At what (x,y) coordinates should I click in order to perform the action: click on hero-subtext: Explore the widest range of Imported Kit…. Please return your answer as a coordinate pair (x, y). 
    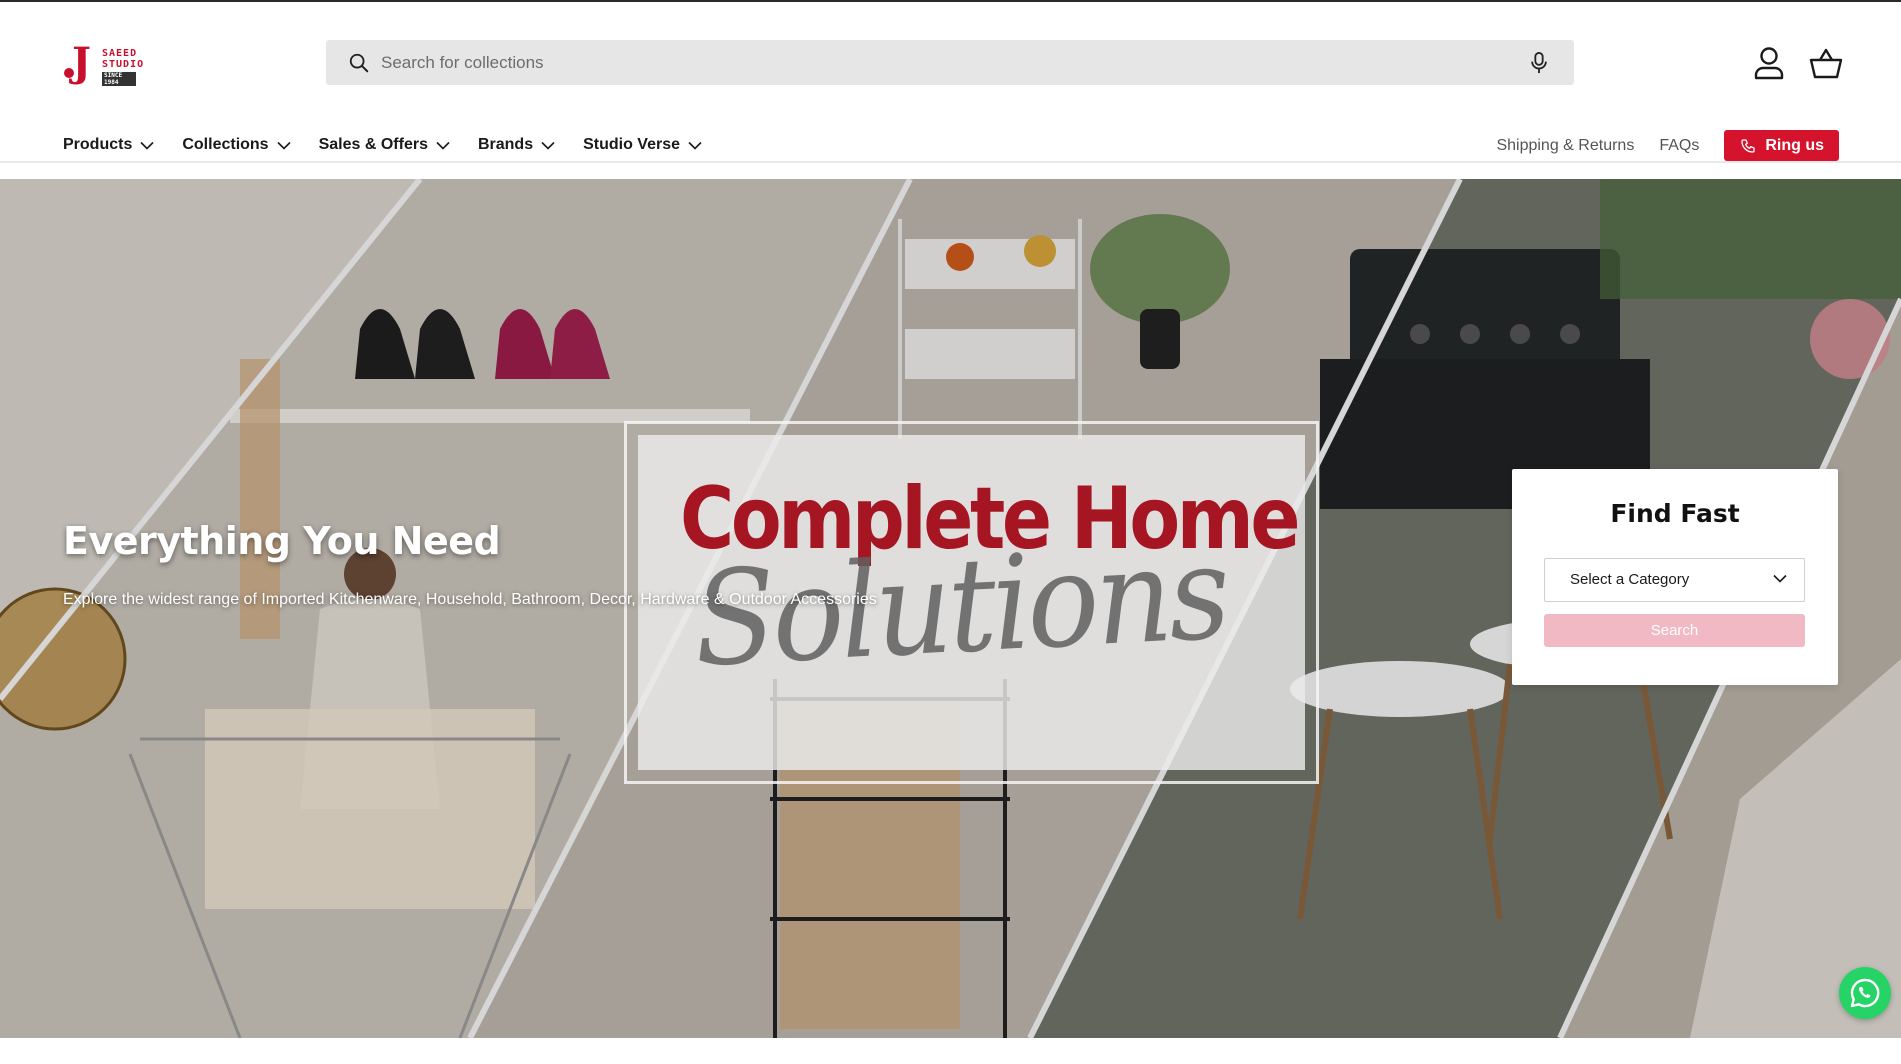
    Looking at the image, I should click on (470, 599).